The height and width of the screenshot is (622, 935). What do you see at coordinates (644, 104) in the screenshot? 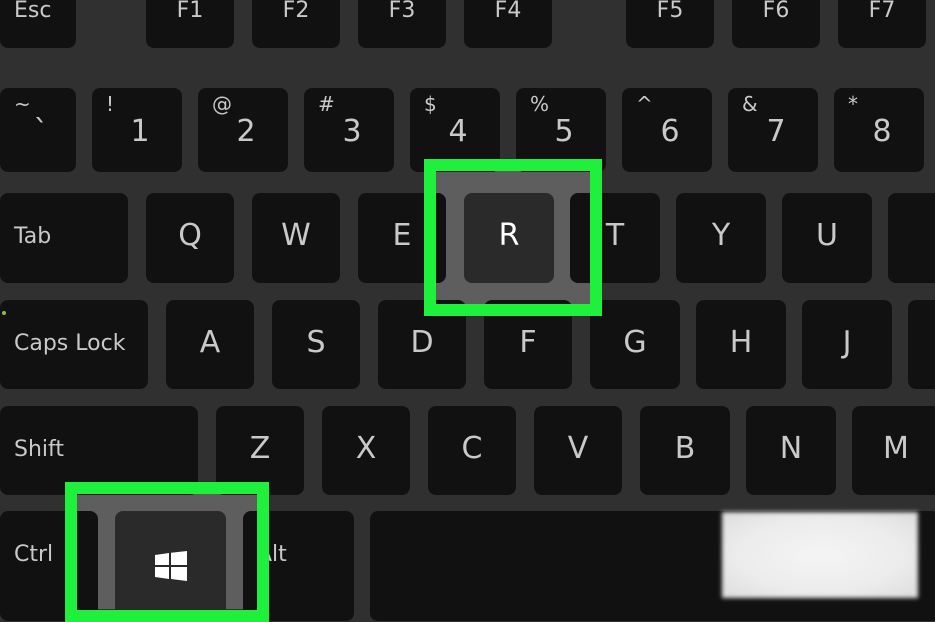
I see `key-shift-symbol: ^` at bounding box center [644, 104].